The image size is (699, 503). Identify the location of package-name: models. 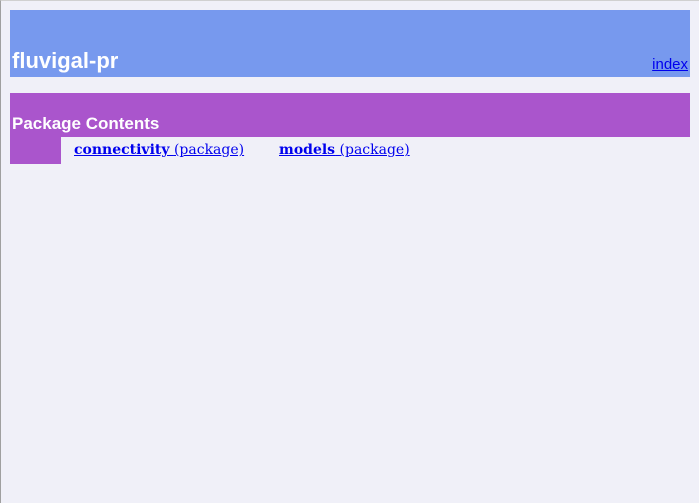
(307, 150).